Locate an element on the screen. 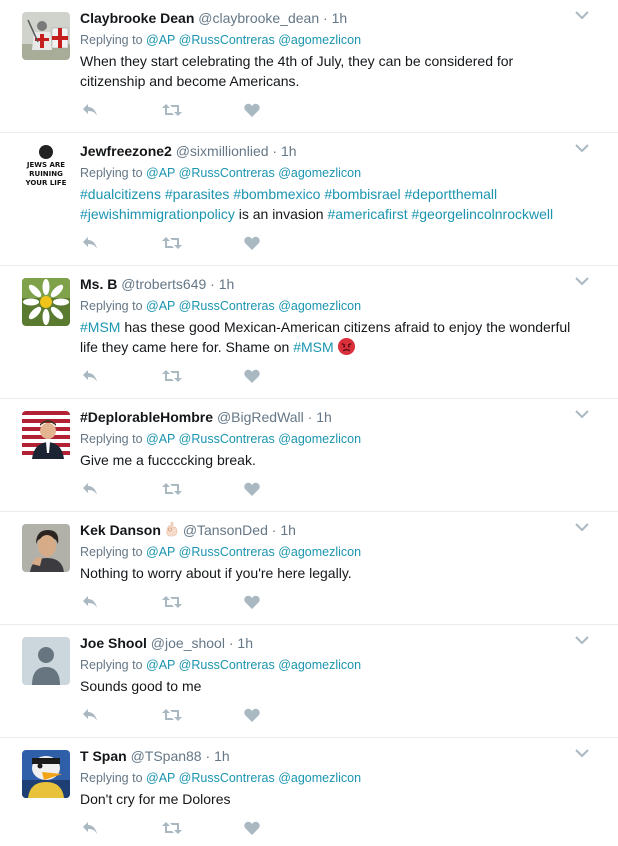  user-handle: @troberts649 is located at coordinates (163, 284).